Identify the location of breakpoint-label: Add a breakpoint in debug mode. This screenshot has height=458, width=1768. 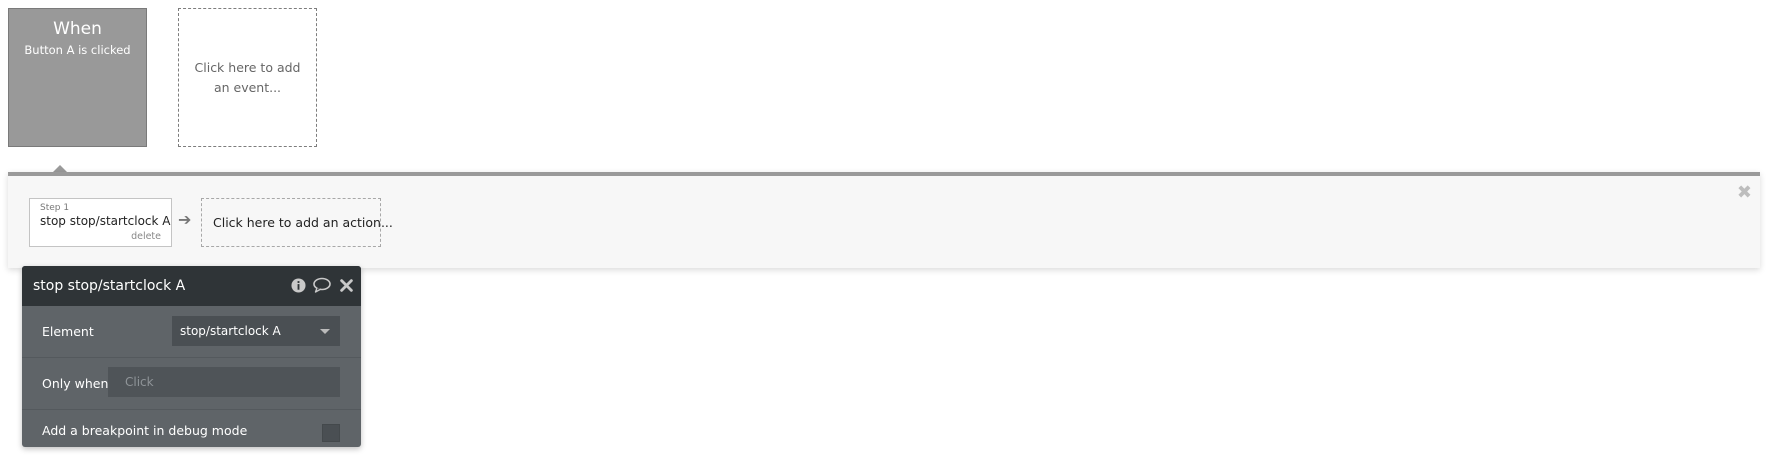
(145, 430).